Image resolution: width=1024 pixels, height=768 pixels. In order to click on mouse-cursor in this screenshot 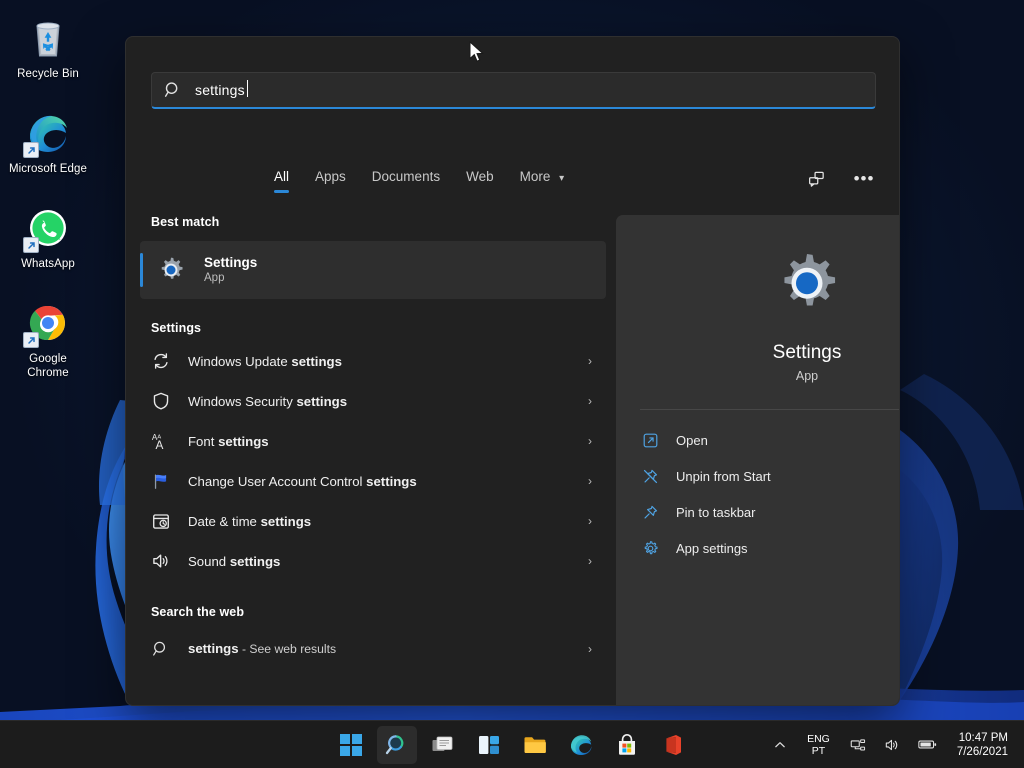, I will do `click(477, 52)`.